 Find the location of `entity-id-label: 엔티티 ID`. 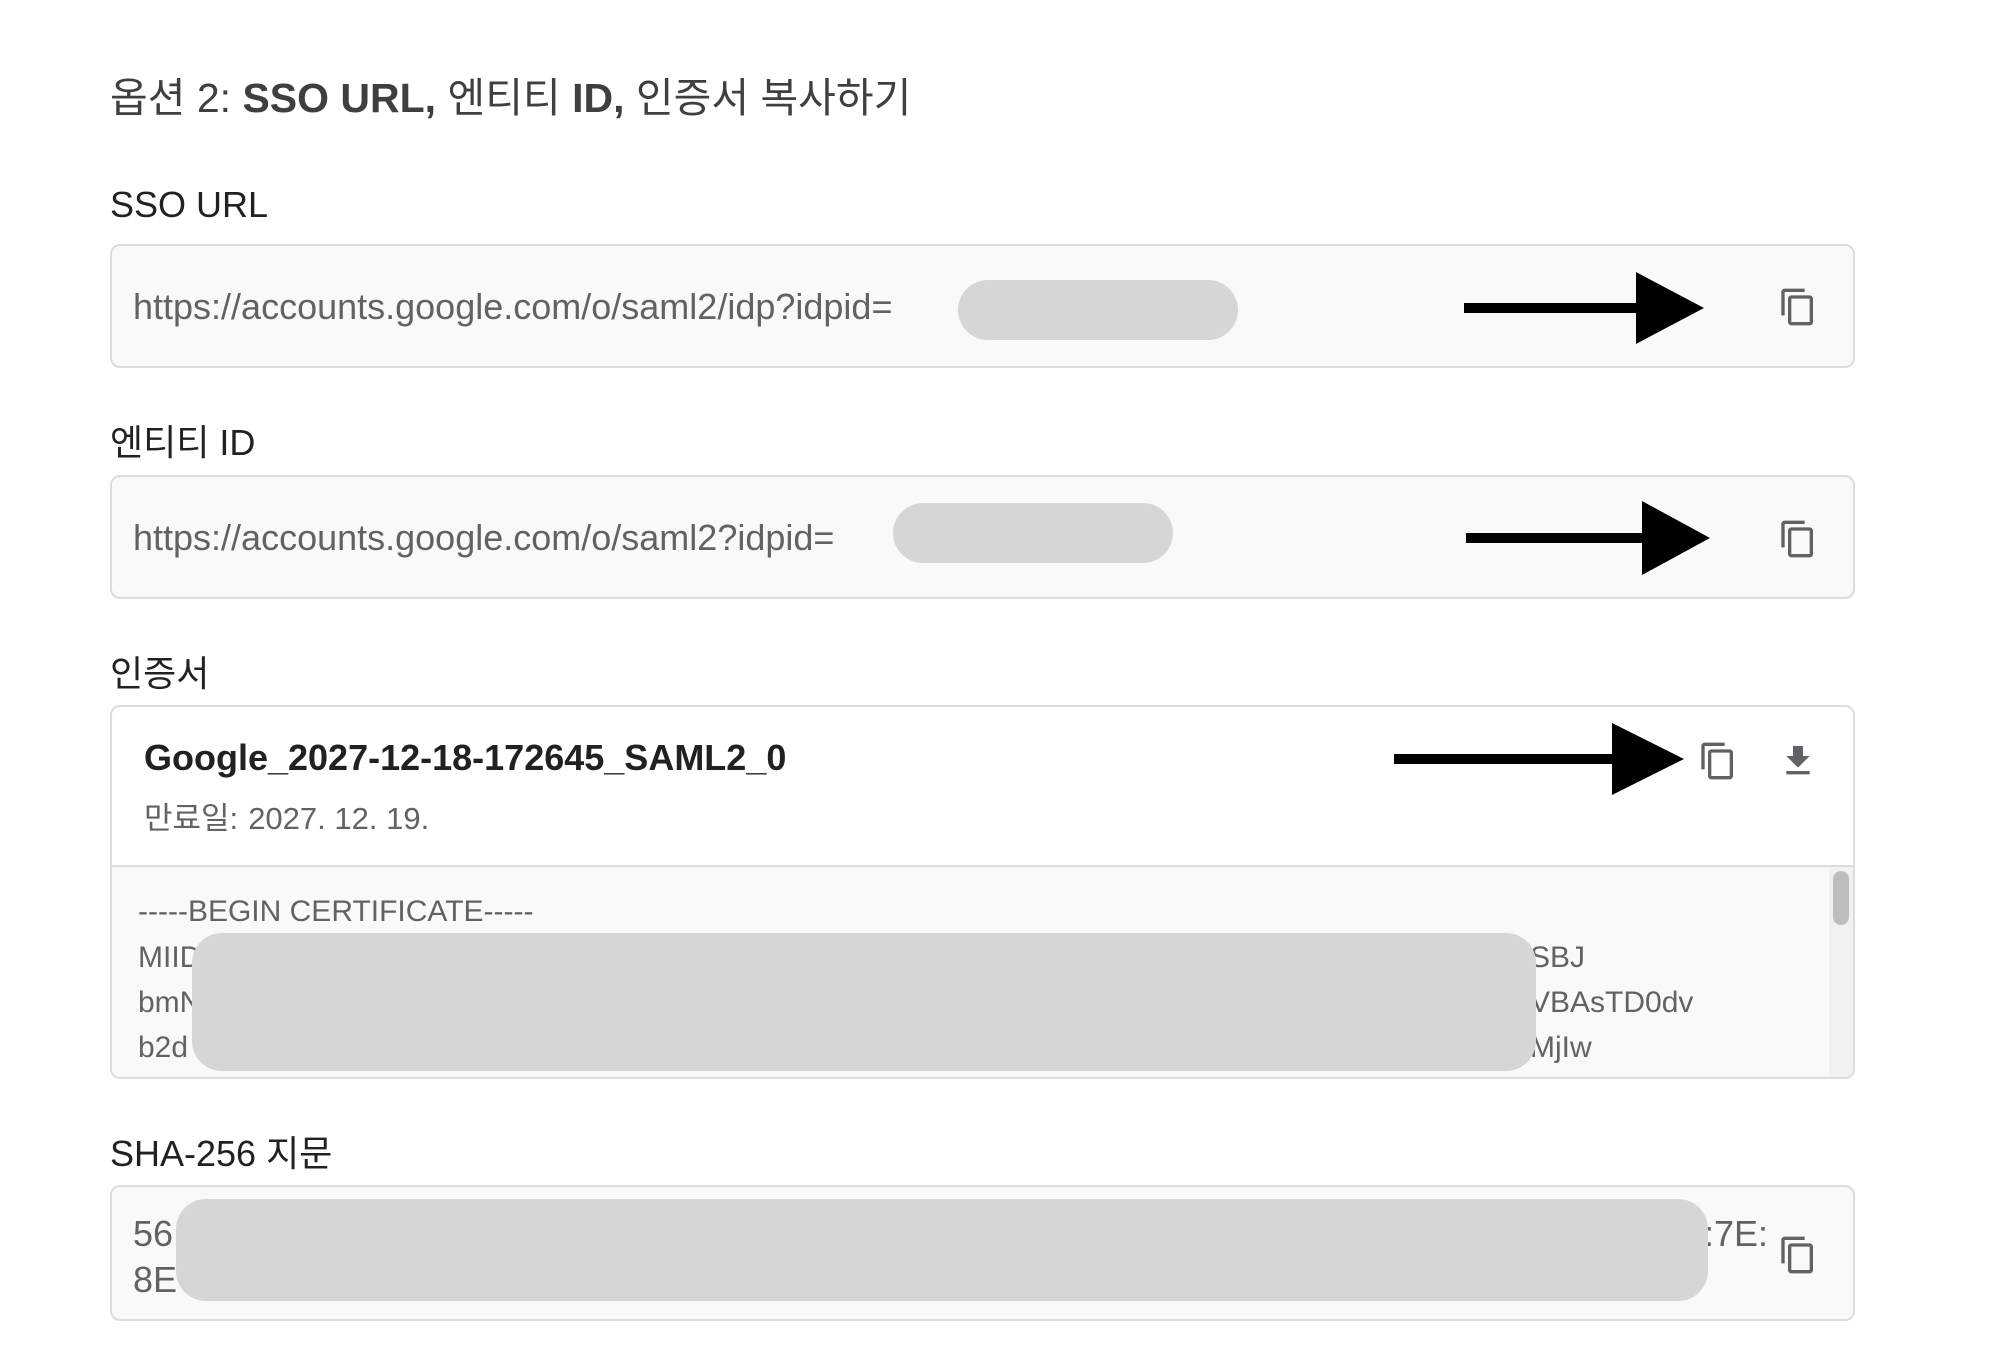

entity-id-label: 엔티티 ID is located at coordinates (183, 442).